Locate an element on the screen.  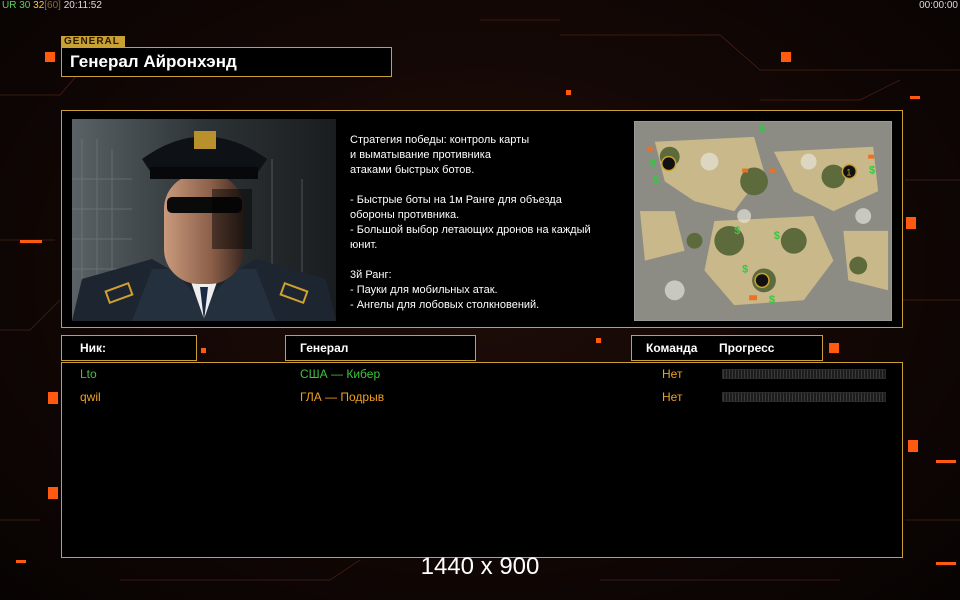
player-row: Lto США — Кибер Нет is located at coordinates (482, 374).